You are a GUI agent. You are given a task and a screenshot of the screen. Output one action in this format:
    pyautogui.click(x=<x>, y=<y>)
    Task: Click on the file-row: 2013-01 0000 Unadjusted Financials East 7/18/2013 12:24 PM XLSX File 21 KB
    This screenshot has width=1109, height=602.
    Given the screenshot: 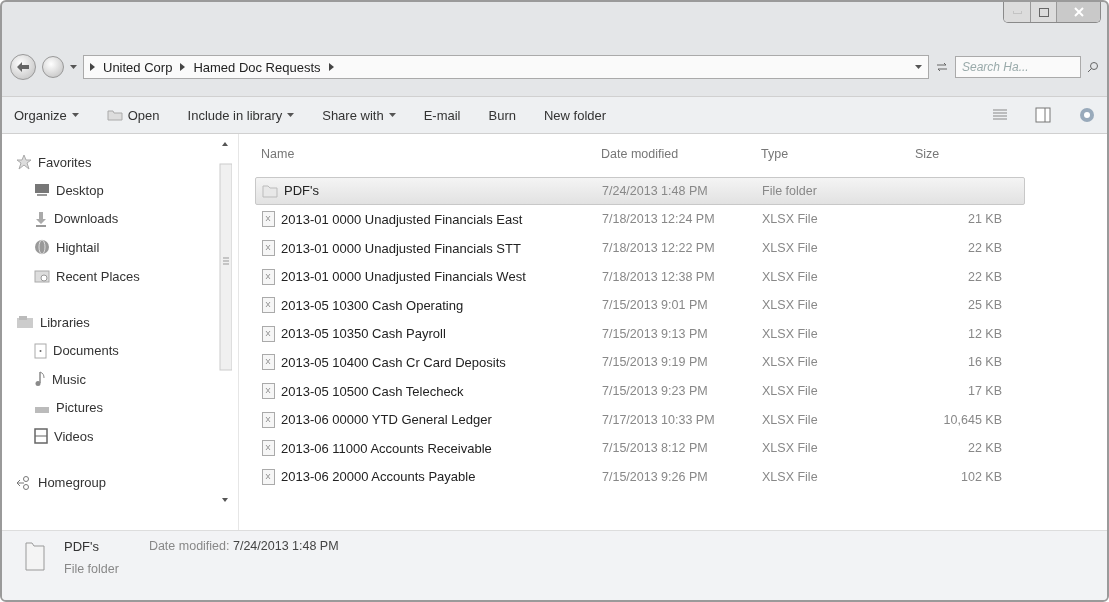 What is the action you would take?
    pyautogui.click(x=640, y=219)
    